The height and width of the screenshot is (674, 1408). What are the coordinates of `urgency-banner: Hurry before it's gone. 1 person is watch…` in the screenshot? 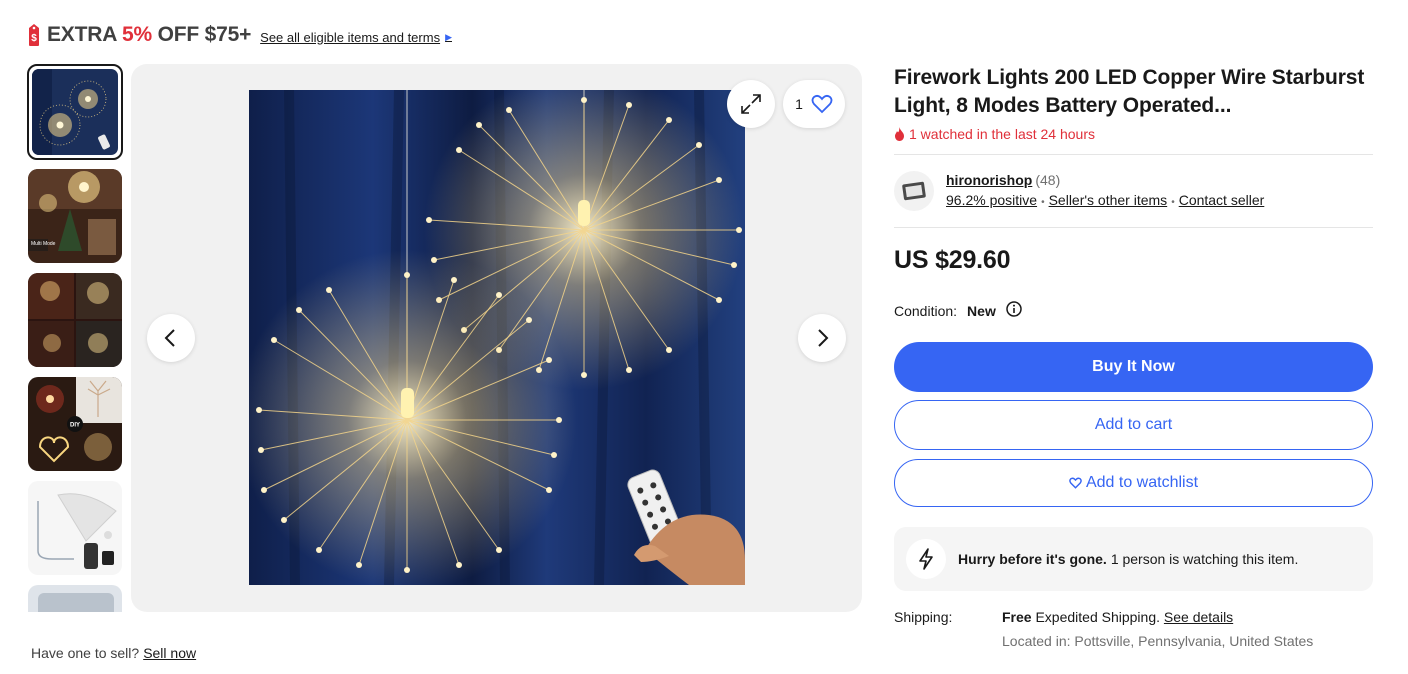 It's located at (1133, 559).